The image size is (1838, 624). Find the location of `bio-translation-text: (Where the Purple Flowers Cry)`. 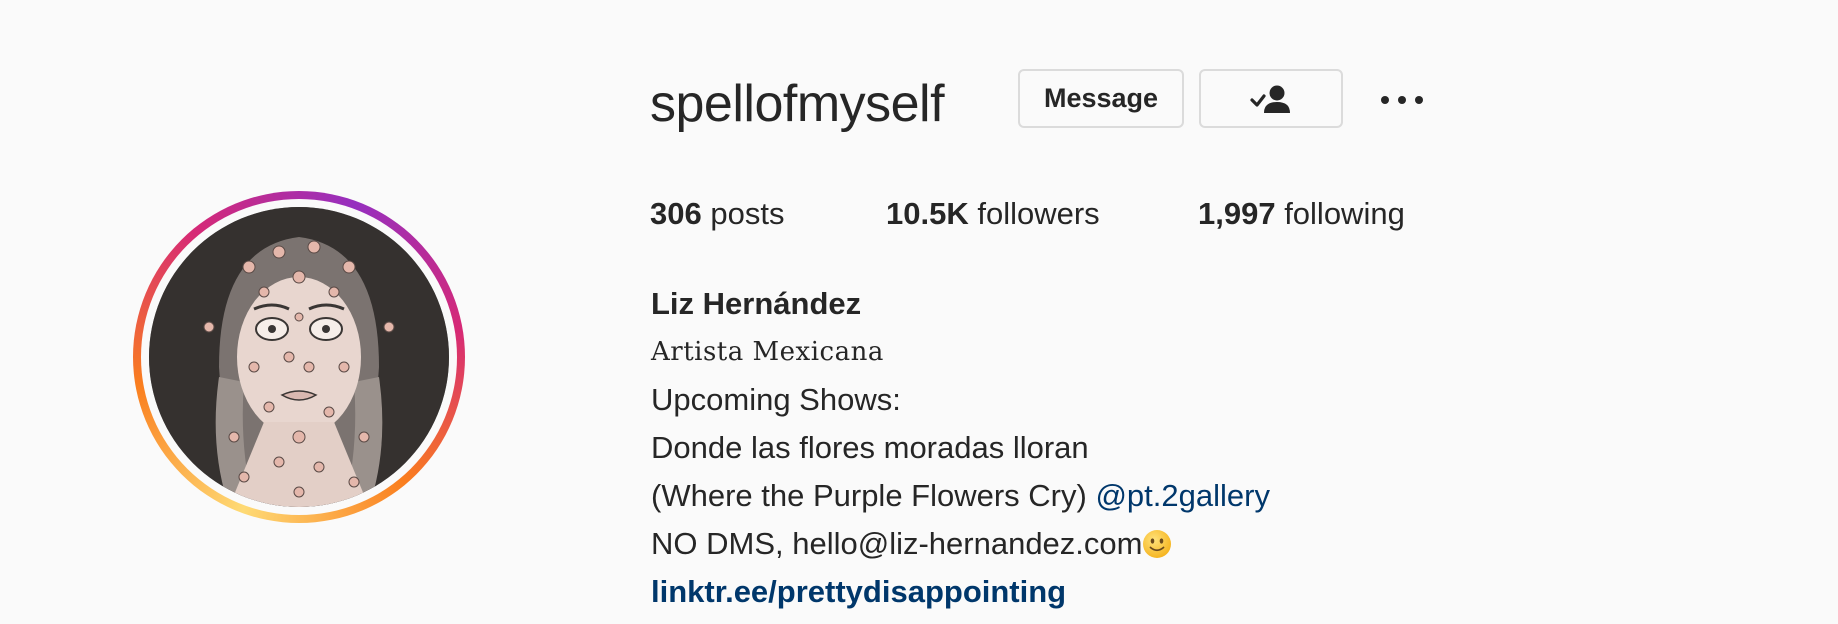

bio-translation-text: (Where the Purple Flowers Cry) is located at coordinates (873, 495).